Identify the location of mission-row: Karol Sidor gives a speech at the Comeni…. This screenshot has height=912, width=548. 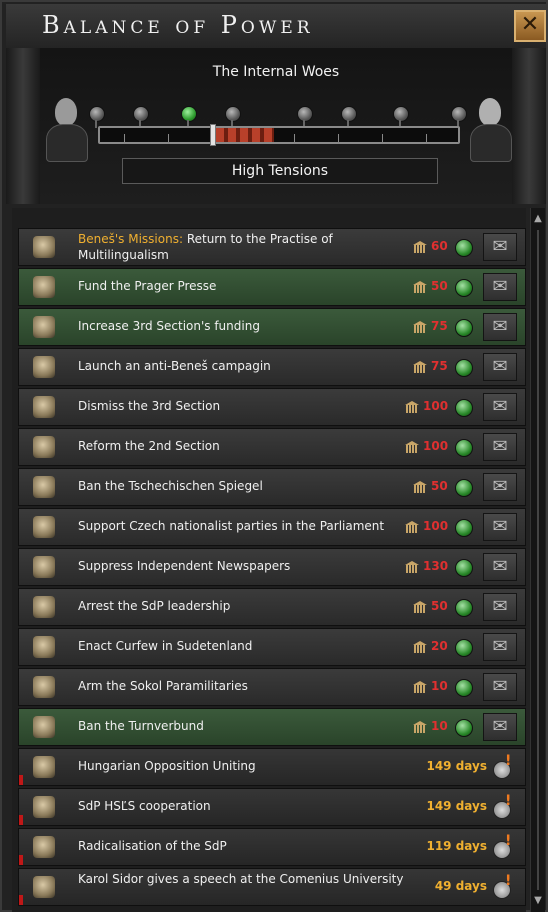
(272, 887).